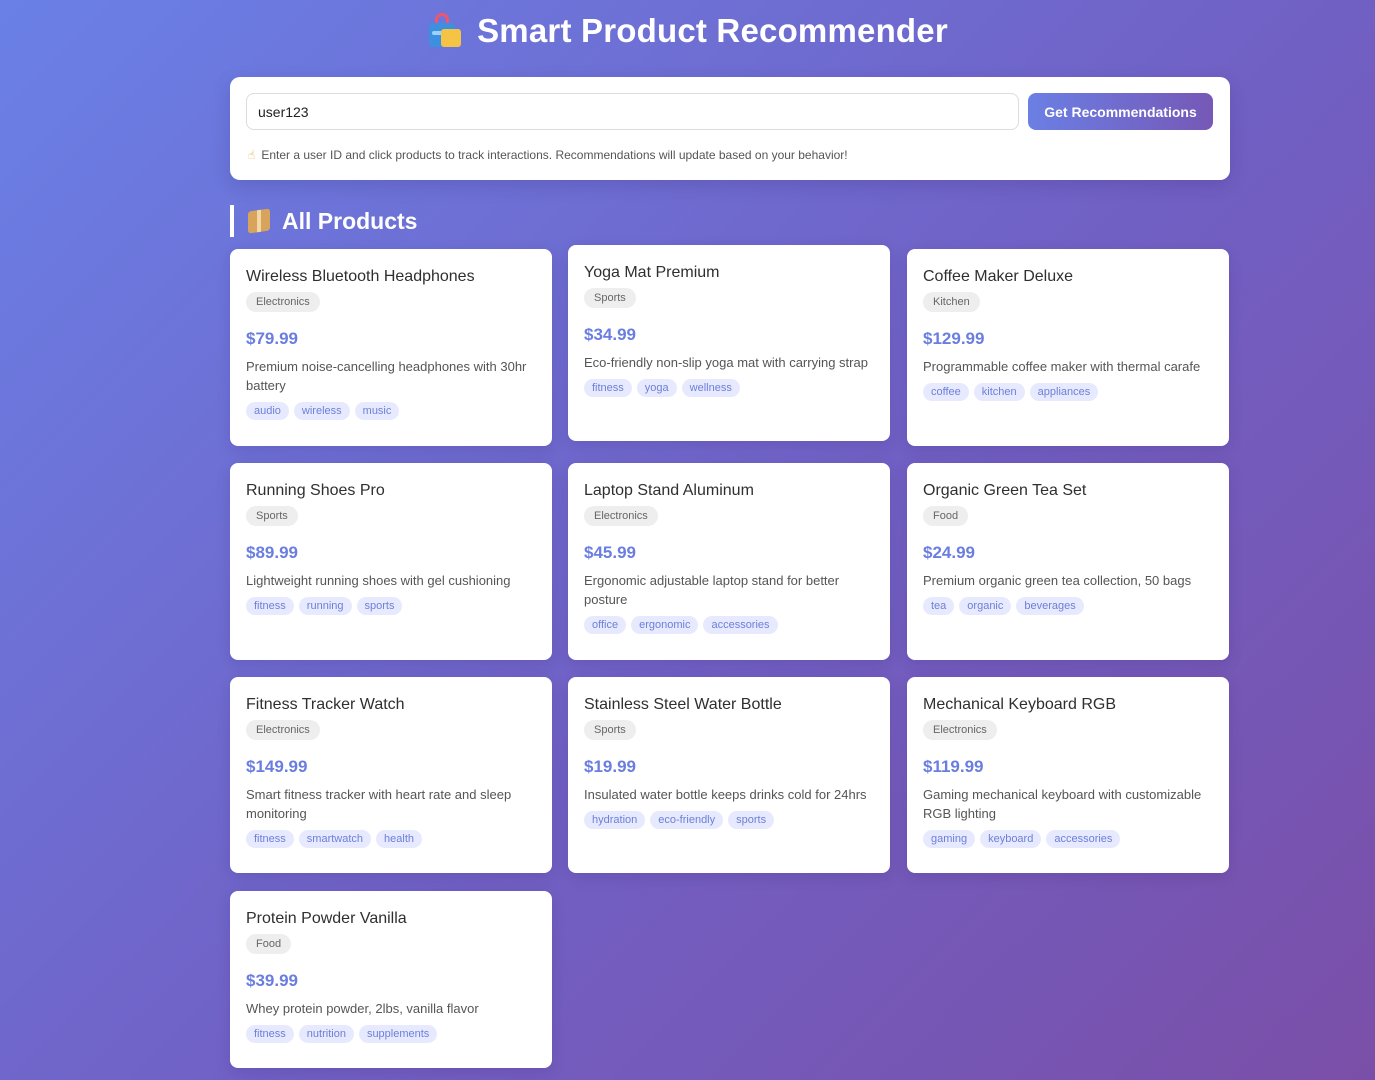 The width and height of the screenshot is (1375, 1080). I want to click on product-price: $79.99, so click(272, 338).